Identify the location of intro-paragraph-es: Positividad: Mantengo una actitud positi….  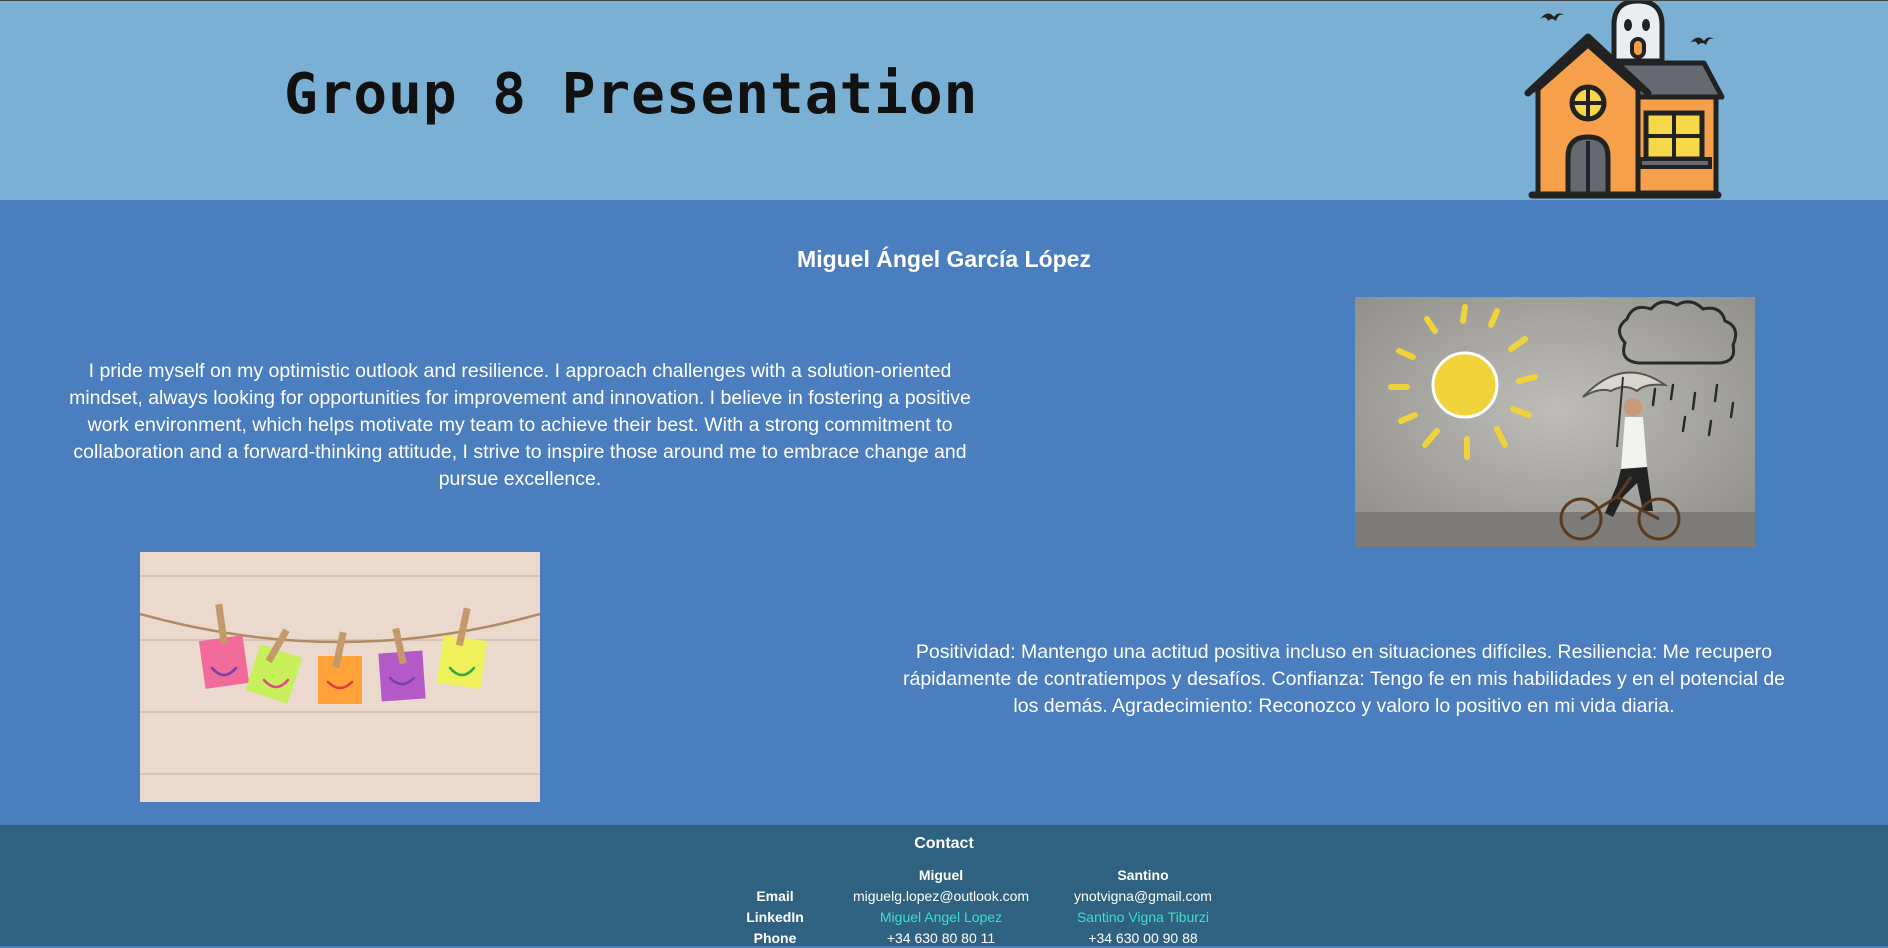
(1344, 679).